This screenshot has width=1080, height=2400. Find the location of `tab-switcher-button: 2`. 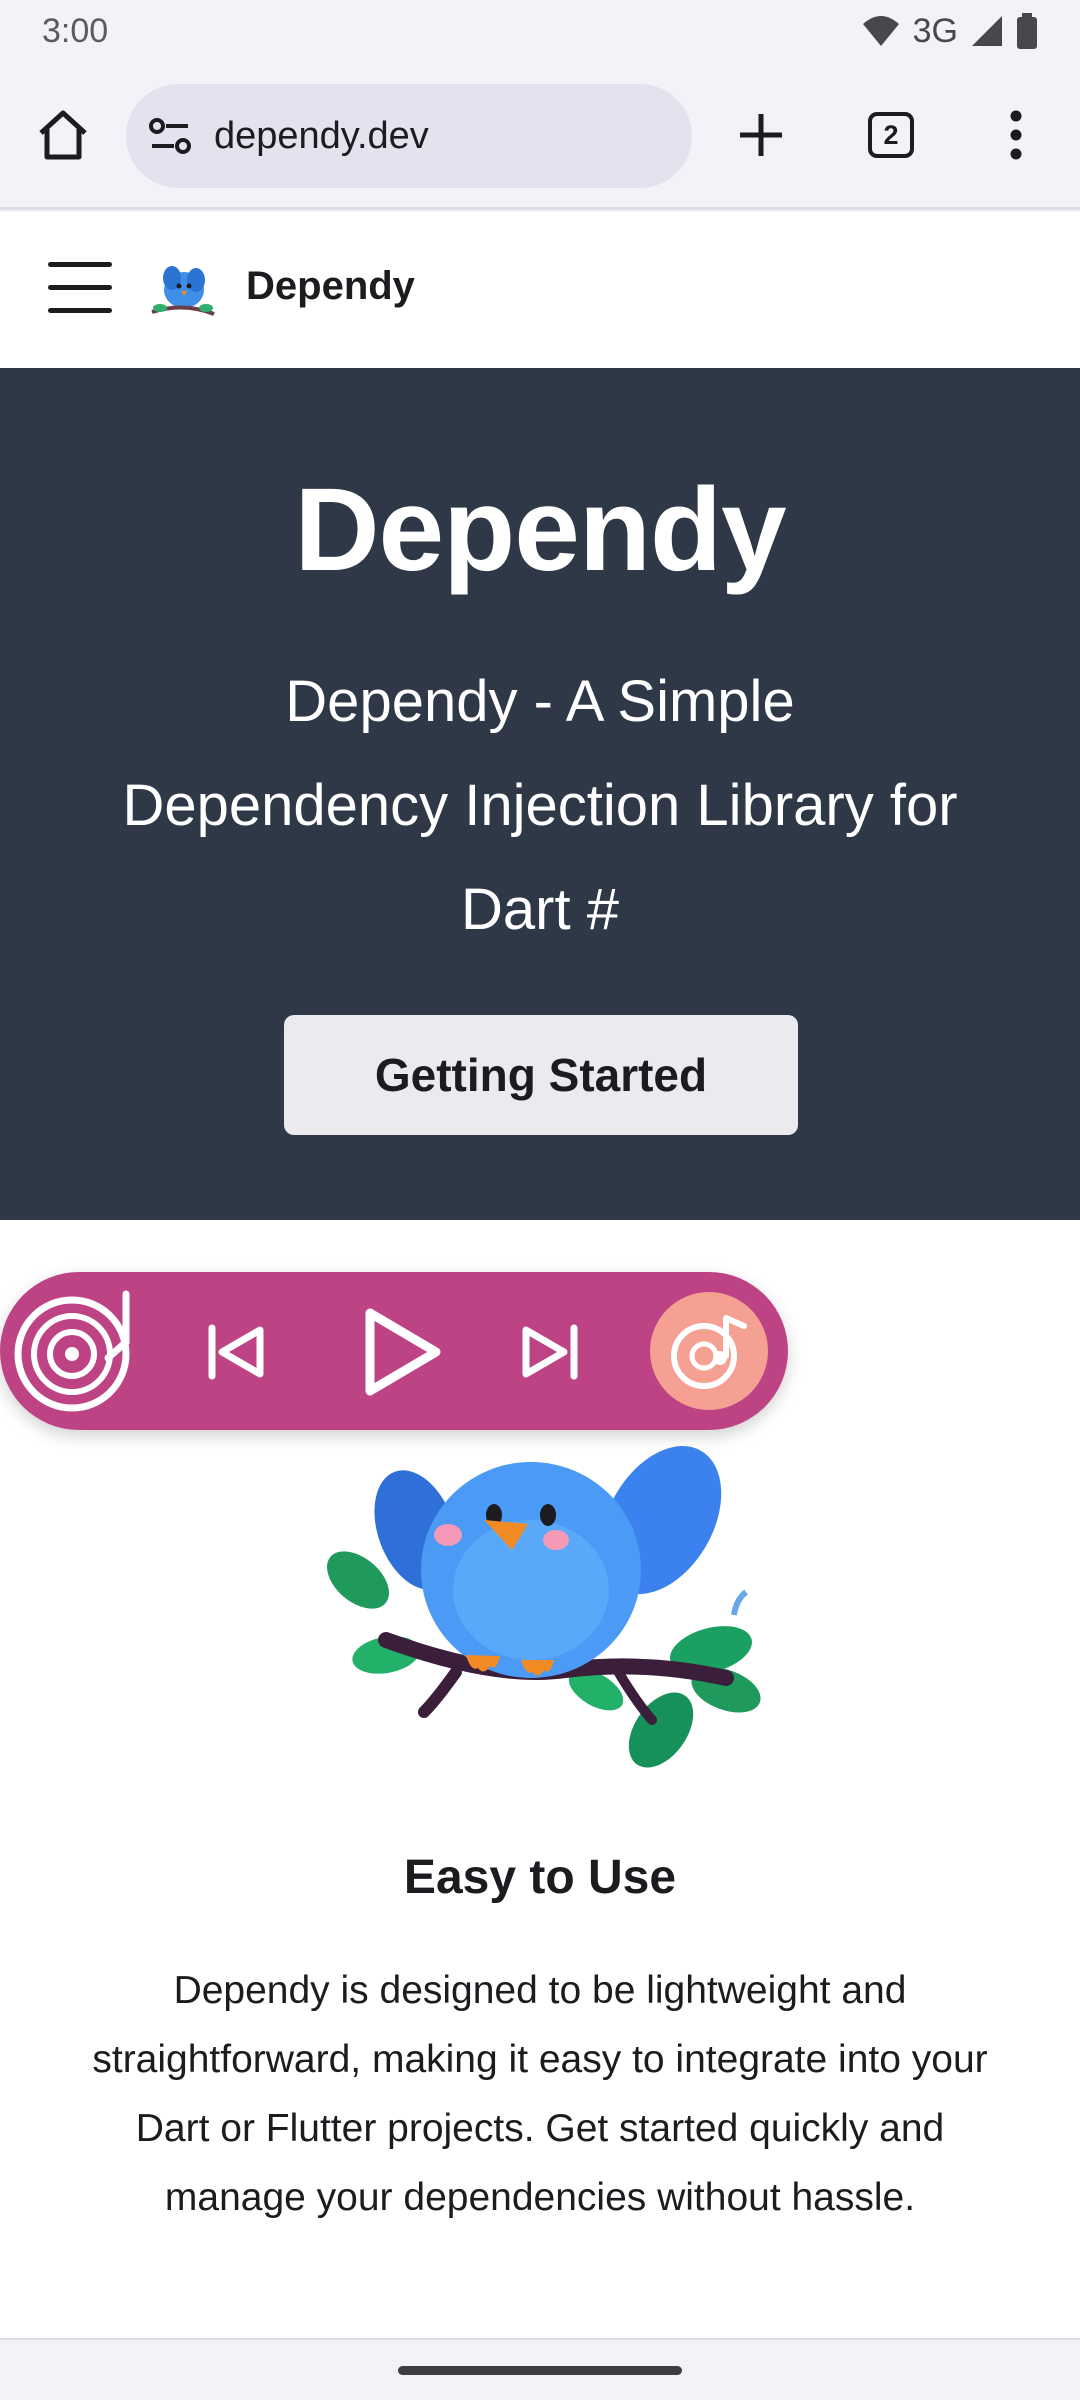

tab-switcher-button: 2 is located at coordinates (891, 135).